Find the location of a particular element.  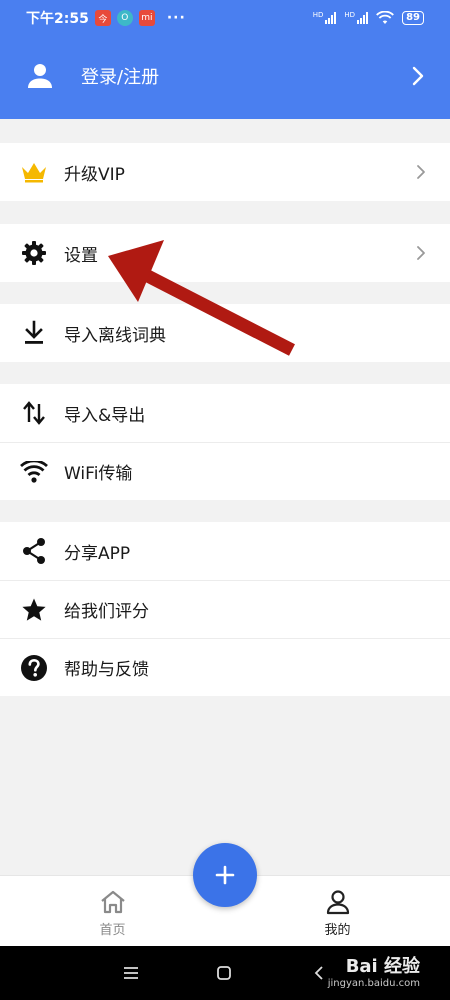

nav-tab-label: 首页 is located at coordinates (112, 930).